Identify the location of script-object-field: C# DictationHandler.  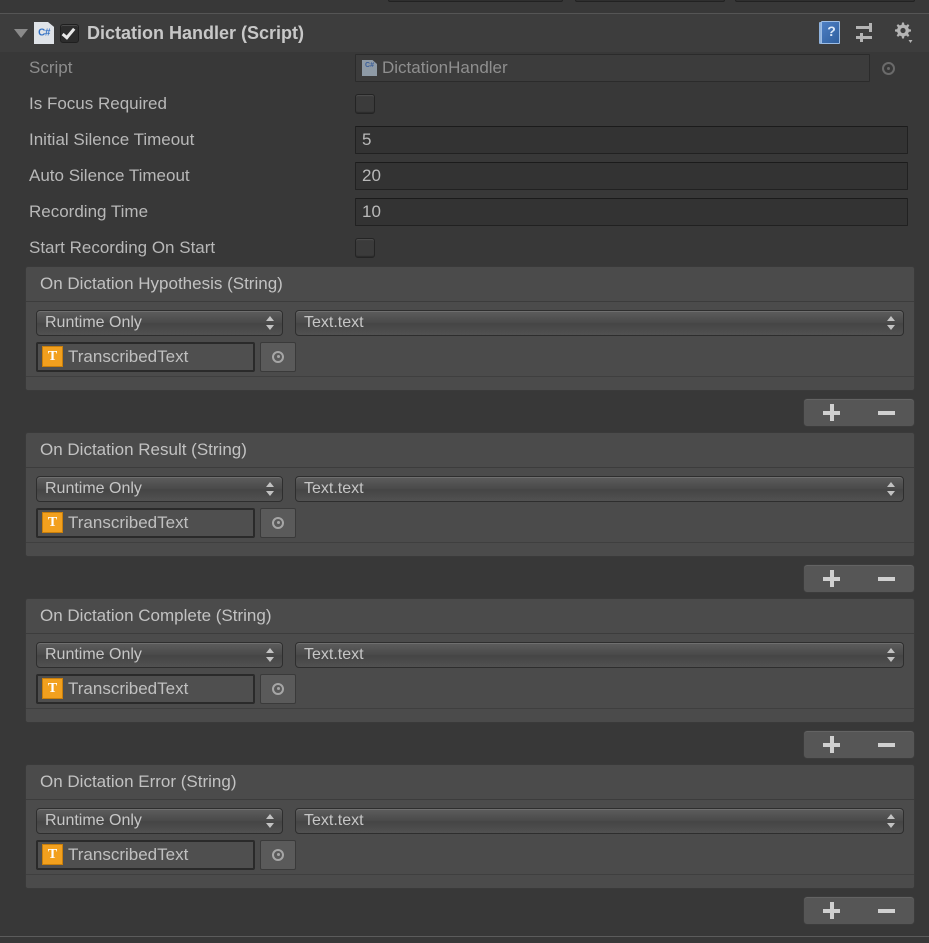
(612, 68).